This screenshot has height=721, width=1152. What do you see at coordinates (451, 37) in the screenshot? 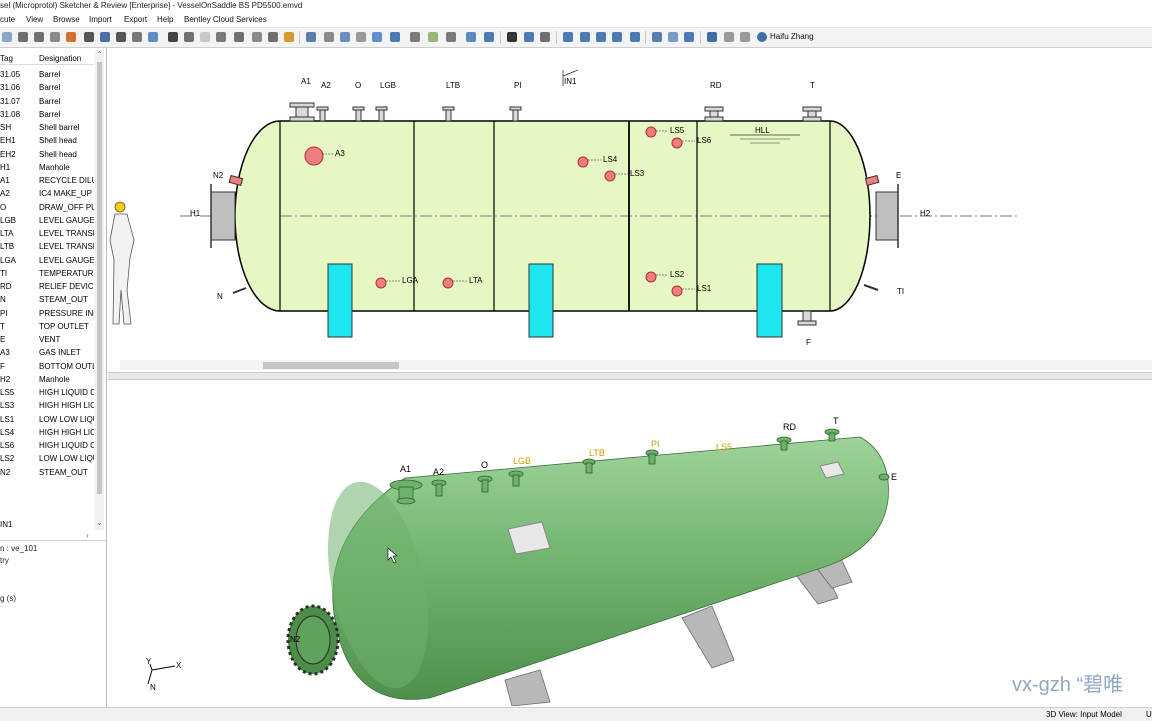
I see `gear-icon` at bounding box center [451, 37].